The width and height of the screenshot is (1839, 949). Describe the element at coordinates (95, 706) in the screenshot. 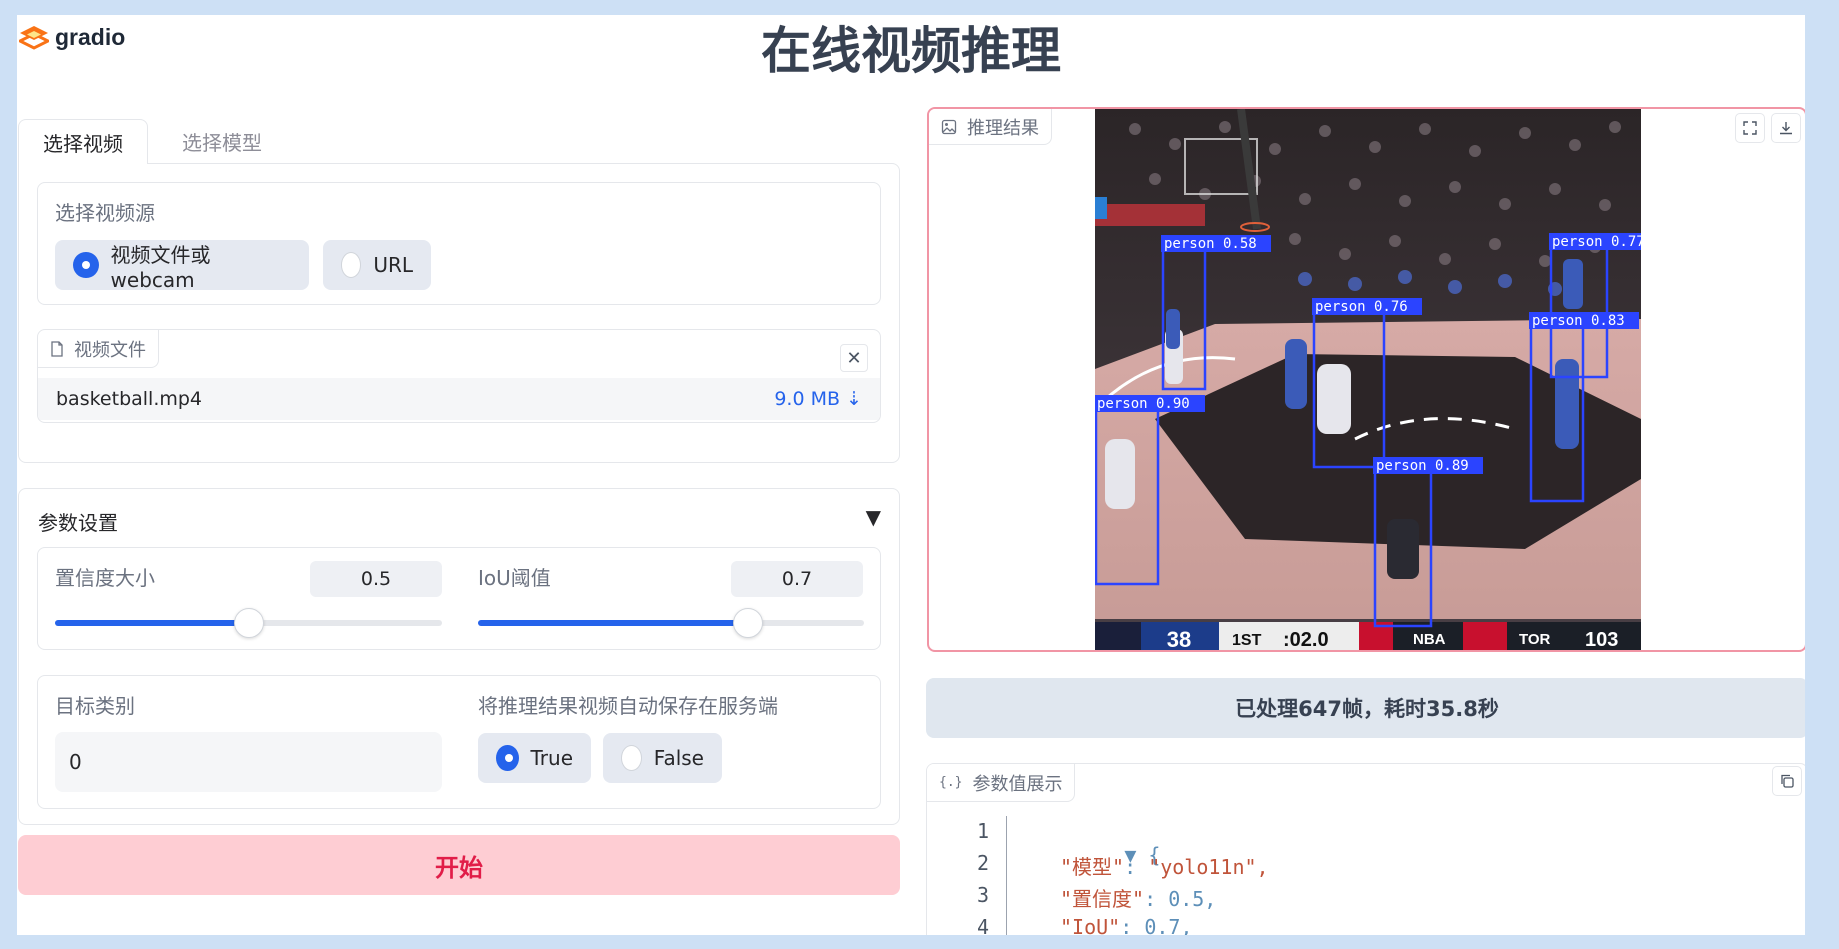

I see `target-class-label: 目标类别` at that location.